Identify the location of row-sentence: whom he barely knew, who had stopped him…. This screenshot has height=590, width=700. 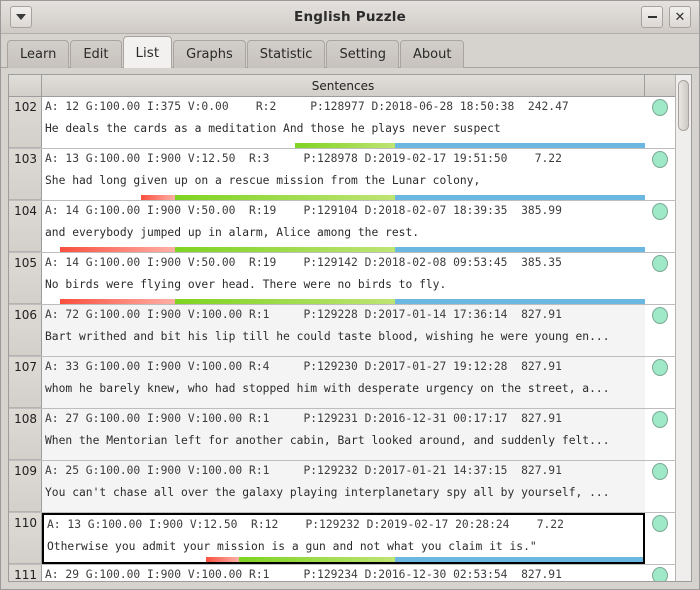
(327, 388).